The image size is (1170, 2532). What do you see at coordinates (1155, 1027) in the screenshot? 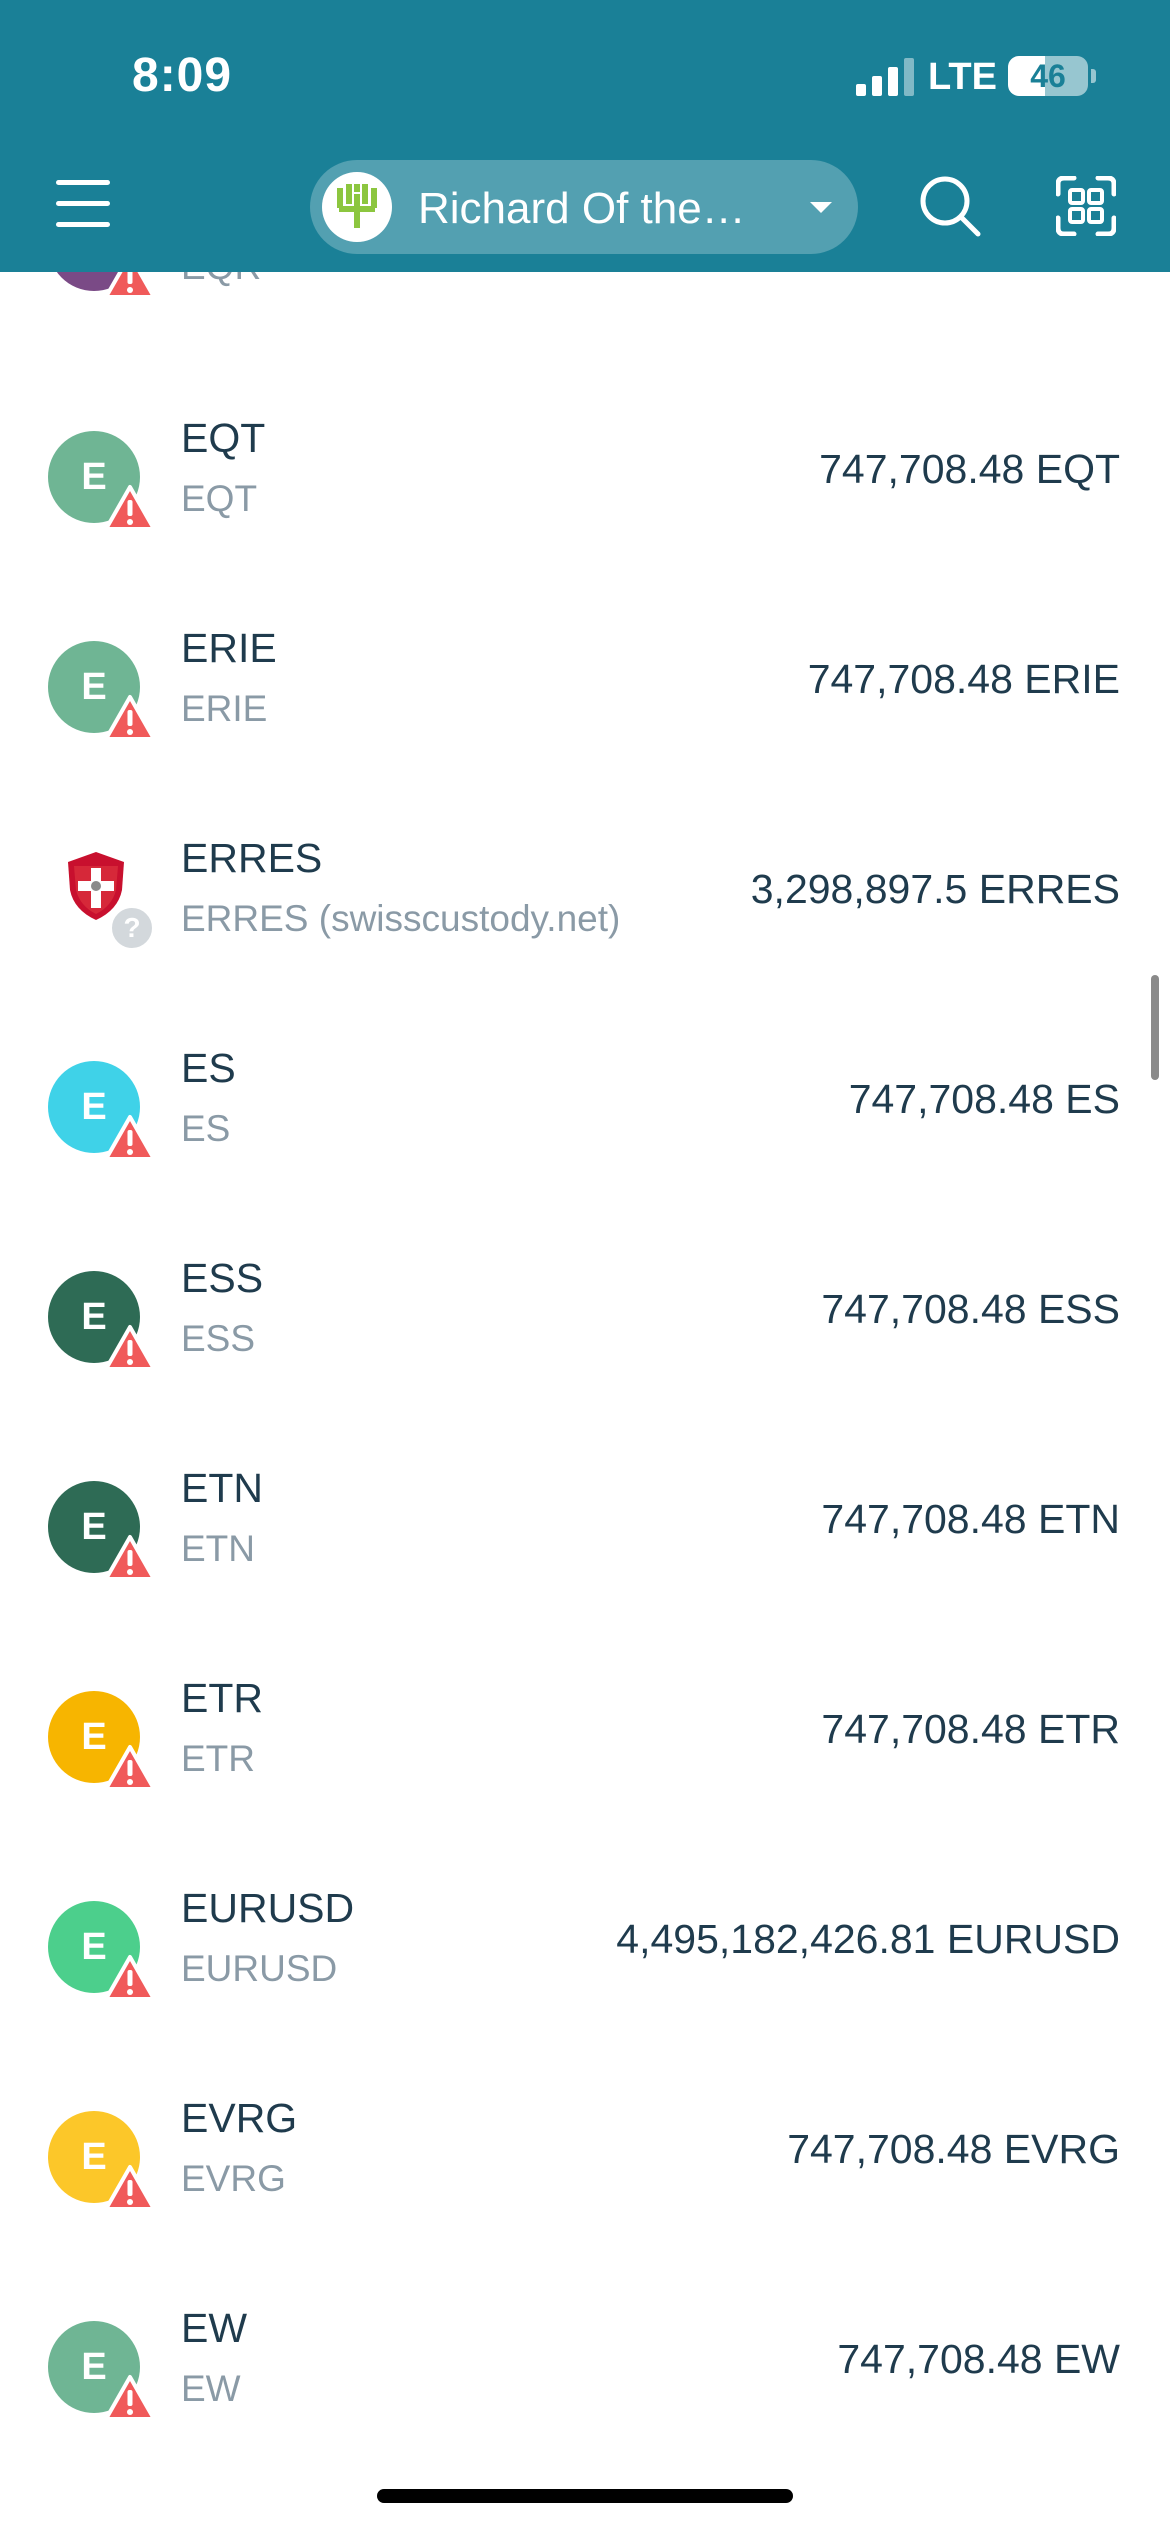
I see `scrollbar` at bounding box center [1155, 1027].